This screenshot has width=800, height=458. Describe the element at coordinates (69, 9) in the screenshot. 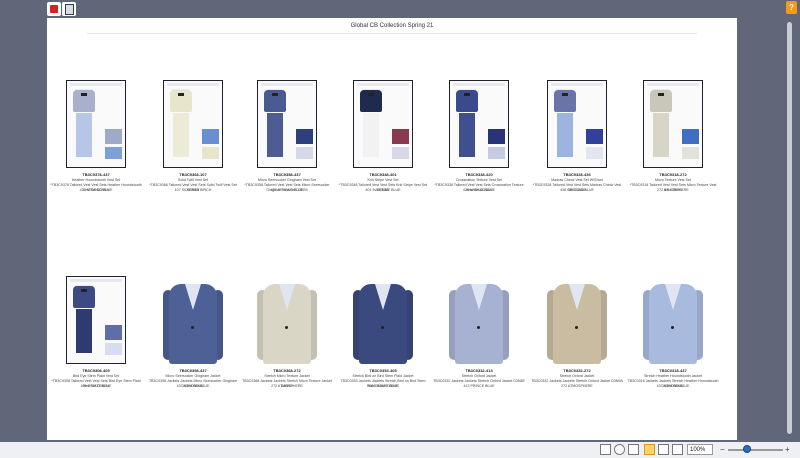

I see `document-icon` at that location.